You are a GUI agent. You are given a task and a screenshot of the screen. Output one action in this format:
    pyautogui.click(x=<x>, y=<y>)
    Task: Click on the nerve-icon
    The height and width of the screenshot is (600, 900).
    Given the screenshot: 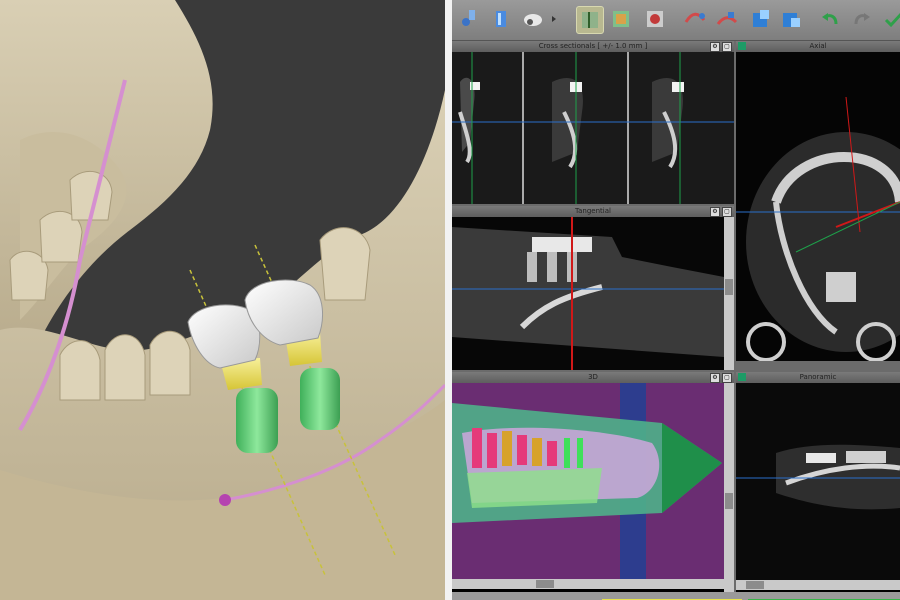 What is the action you would take?
    pyautogui.click(x=695, y=19)
    